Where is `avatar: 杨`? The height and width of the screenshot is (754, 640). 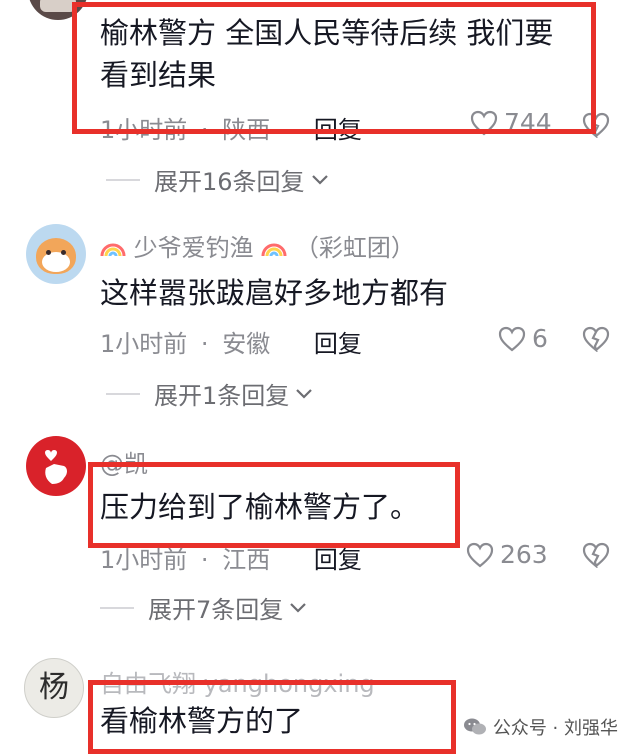
avatar: 杨 is located at coordinates (54, 688).